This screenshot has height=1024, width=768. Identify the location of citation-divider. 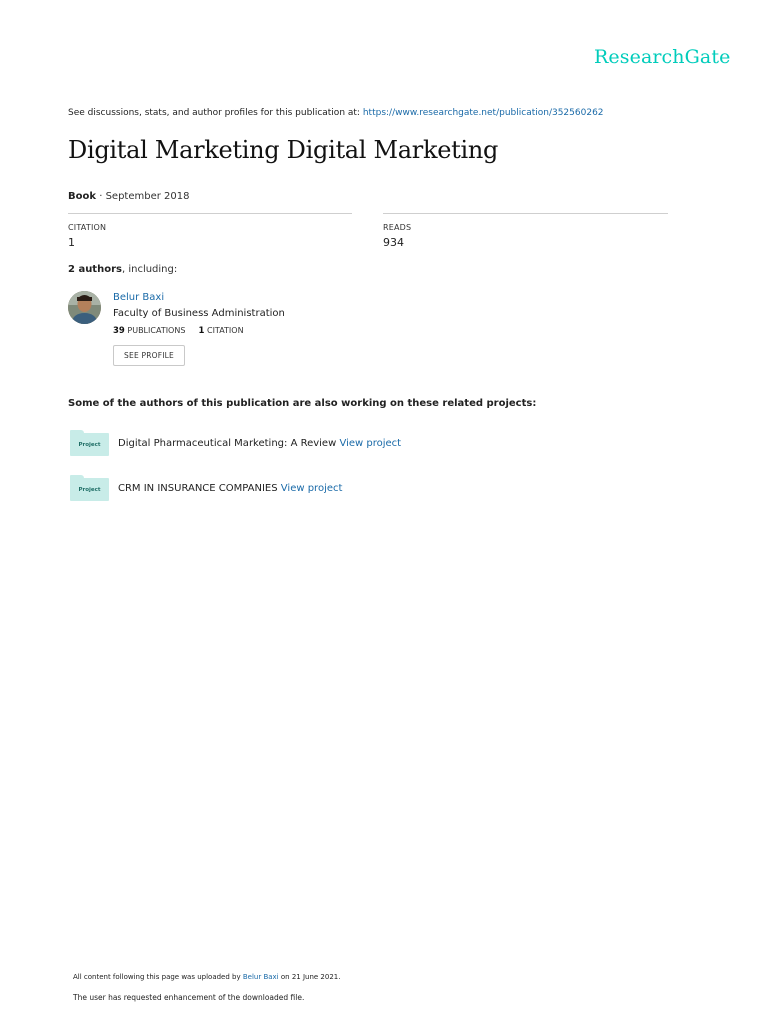
(210, 213).